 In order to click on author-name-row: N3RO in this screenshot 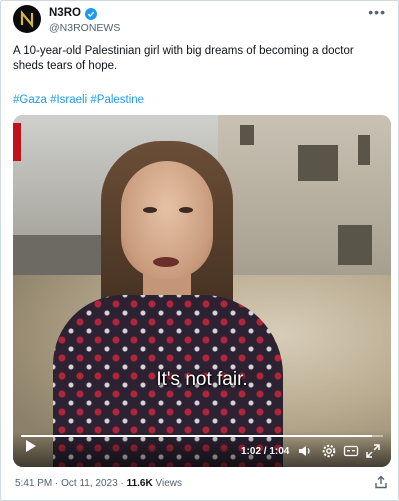, I will do `click(73, 13)`.